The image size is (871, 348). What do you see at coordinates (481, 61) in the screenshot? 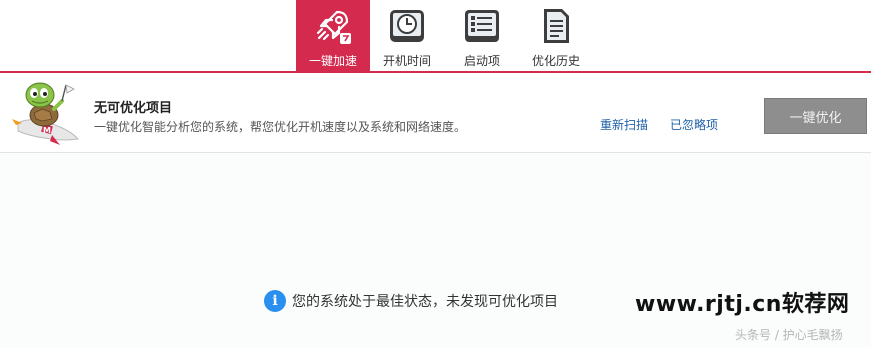
I see `tab-label: 启动项` at bounding box center [481, 61].